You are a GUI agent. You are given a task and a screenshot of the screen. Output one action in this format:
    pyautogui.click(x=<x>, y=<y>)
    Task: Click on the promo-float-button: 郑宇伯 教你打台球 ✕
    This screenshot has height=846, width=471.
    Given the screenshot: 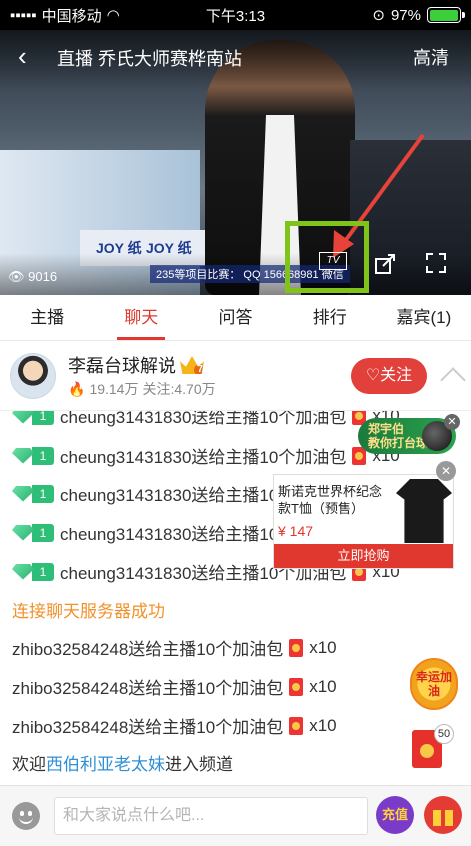 What is the action you would take?
    pyautogui.click(x=409, y=434)
    